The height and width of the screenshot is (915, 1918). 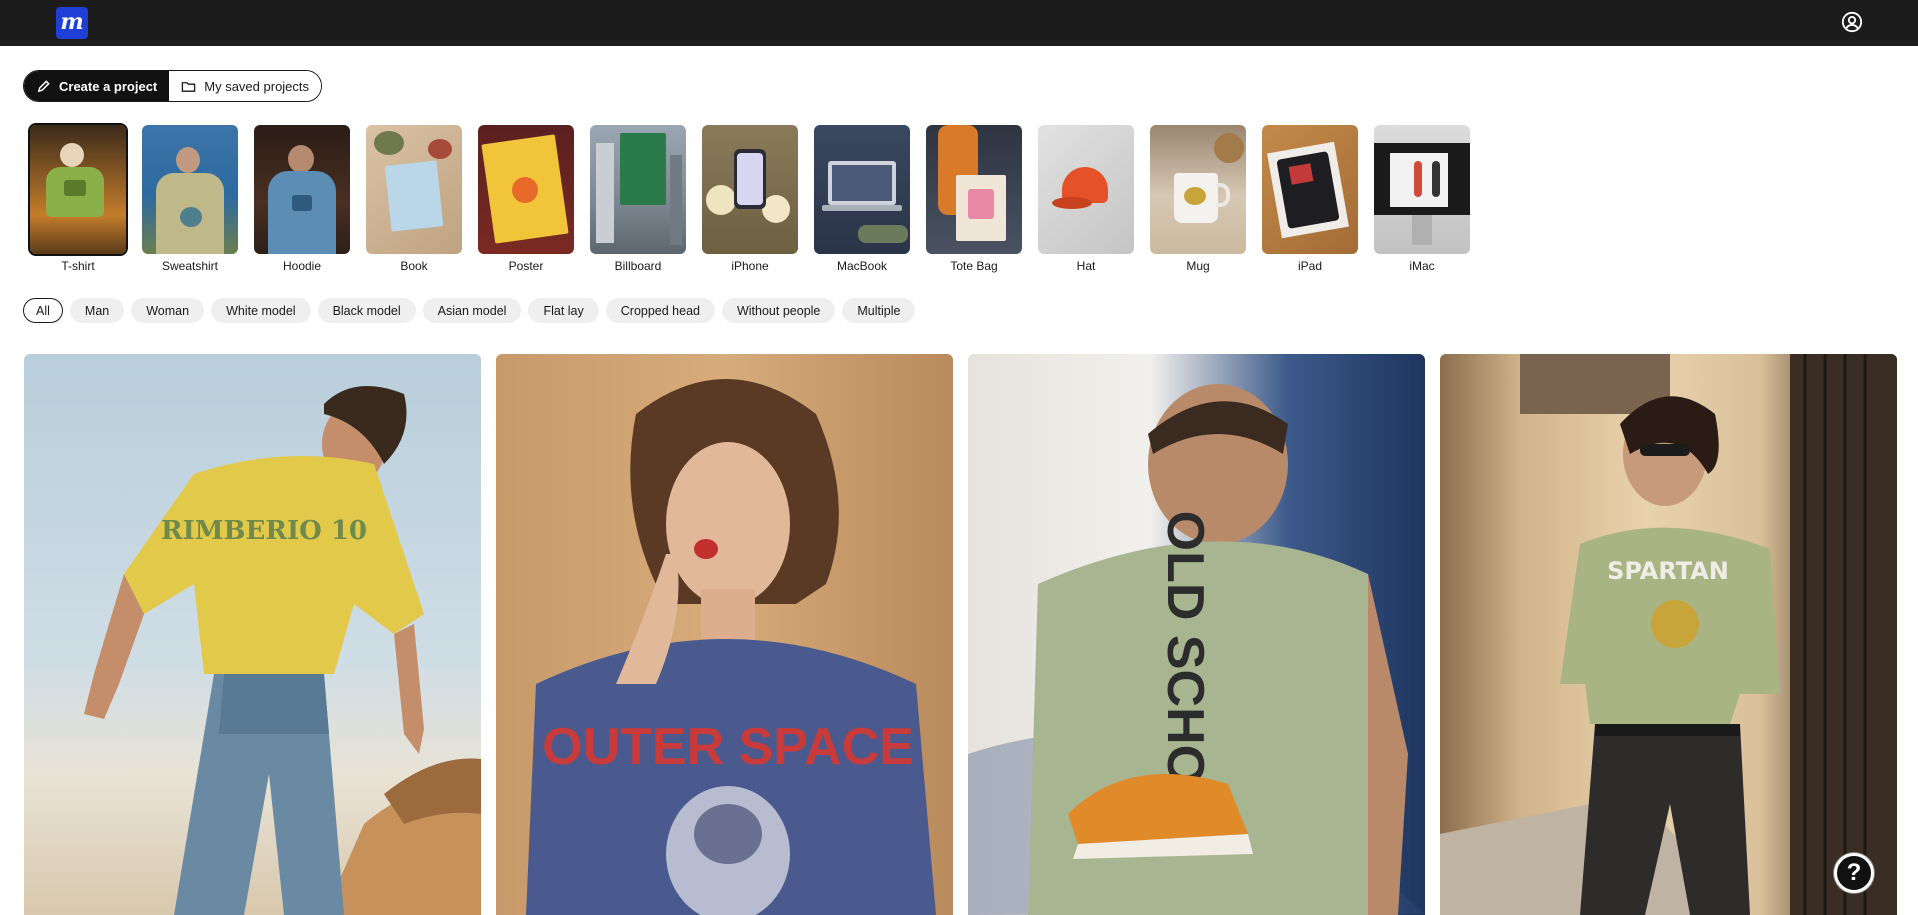 I want to click on category-poster: Poster, so click(x=526, y=199).